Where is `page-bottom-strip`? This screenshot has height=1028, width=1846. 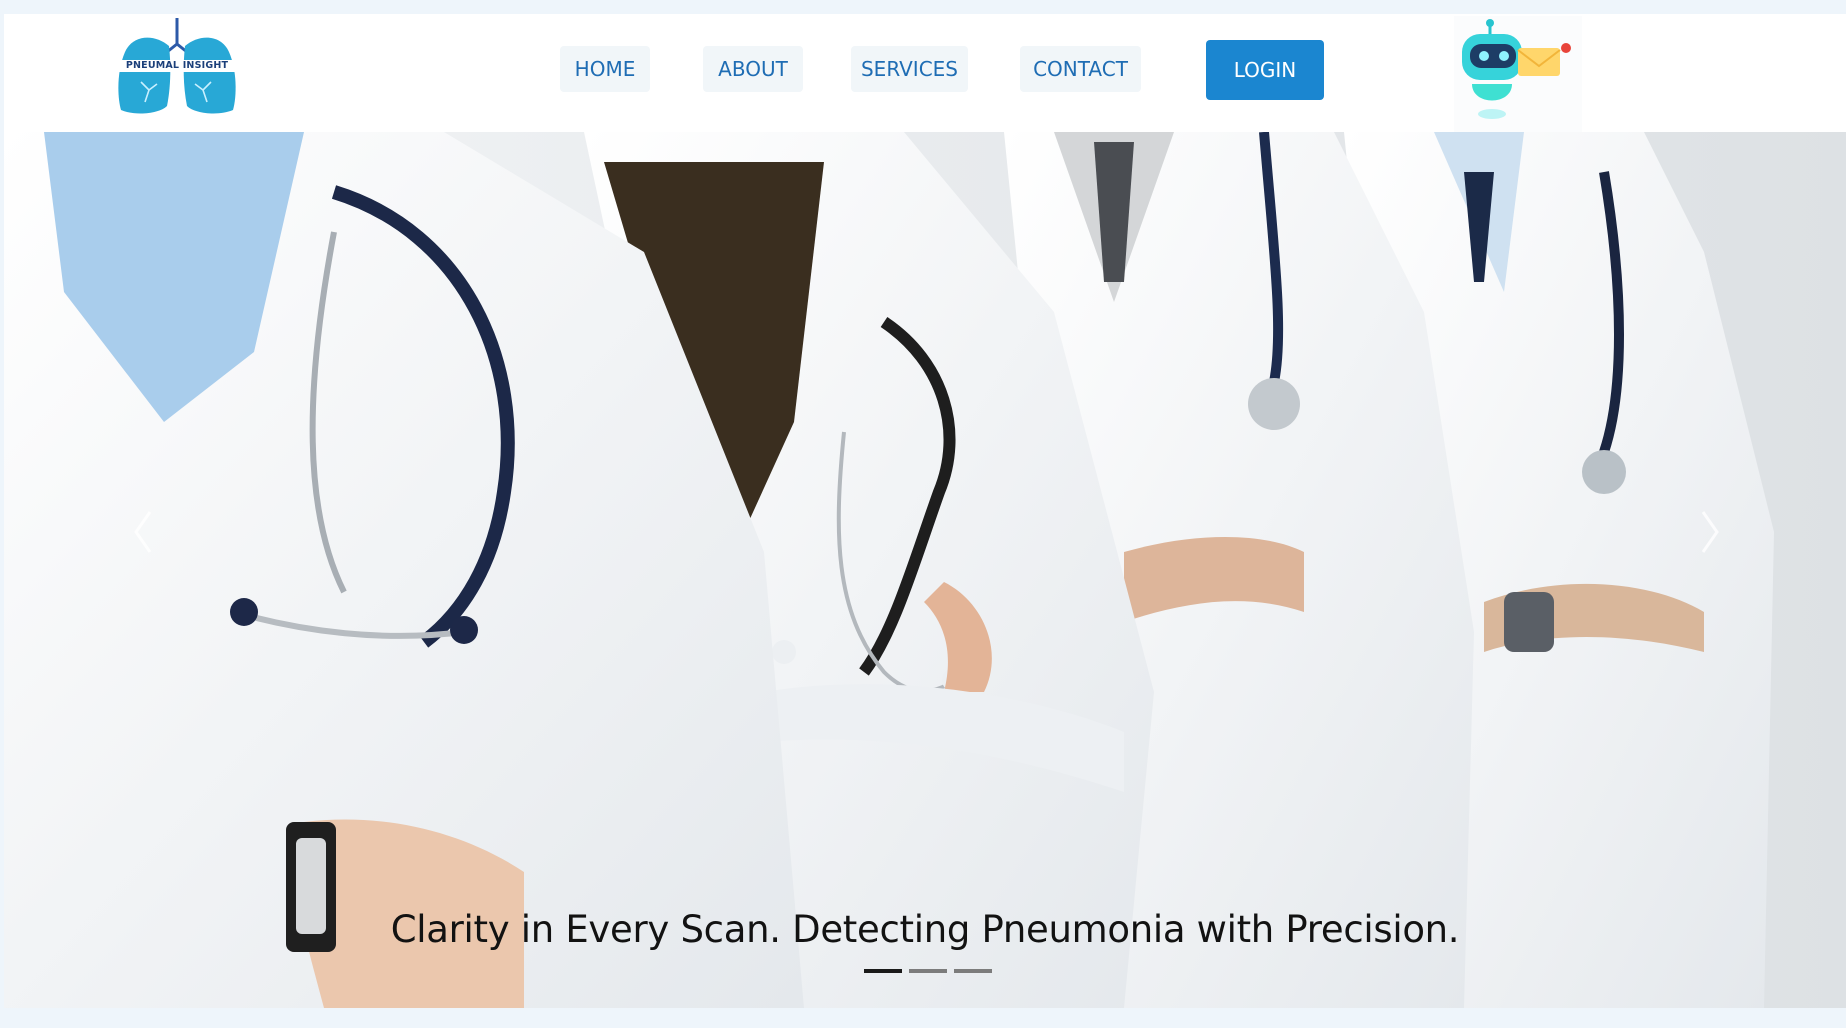 page-bottom-strip is located at coordinates (923, 1018).